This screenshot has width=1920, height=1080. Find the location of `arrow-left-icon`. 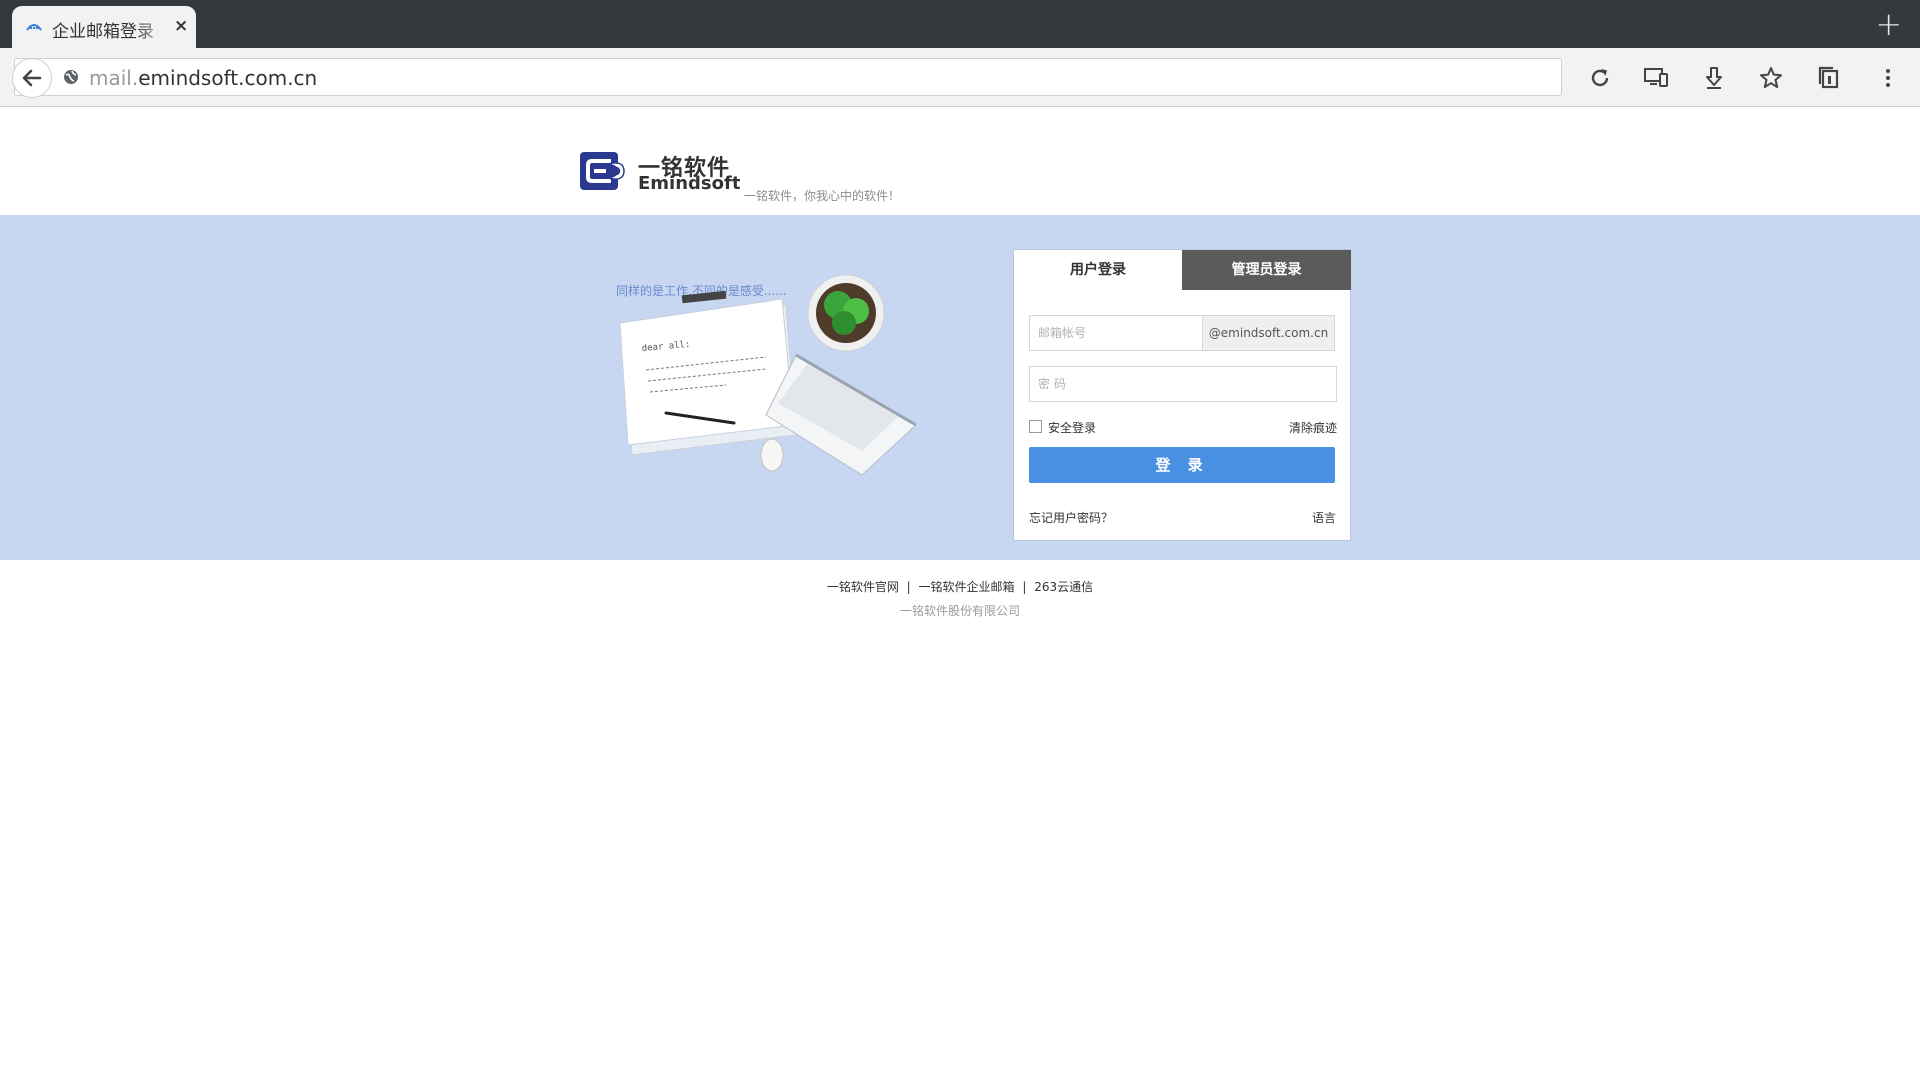

arrow-left-icon is located at coordinates (32, 78).